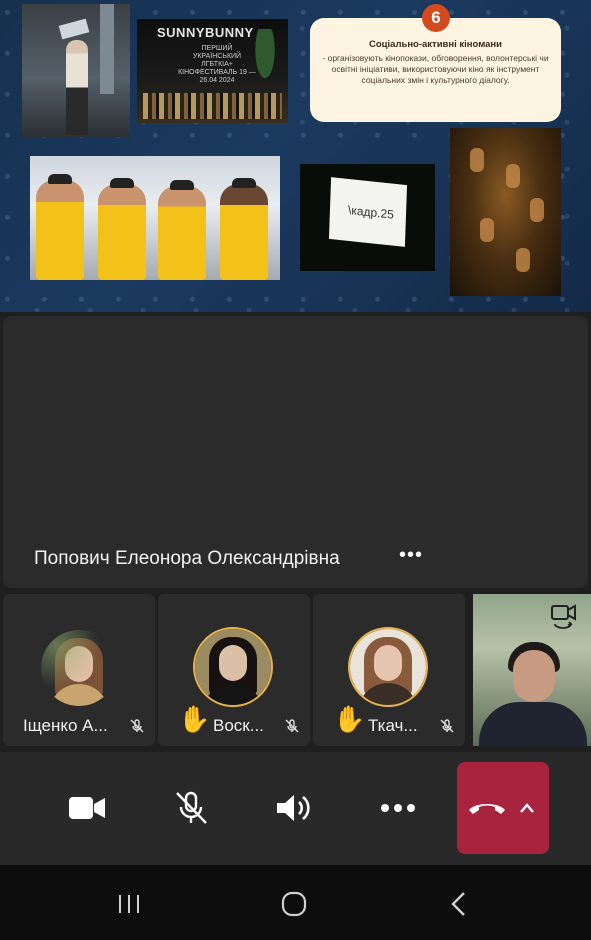  I want to click on system-nav-bar, so click(295, 902).